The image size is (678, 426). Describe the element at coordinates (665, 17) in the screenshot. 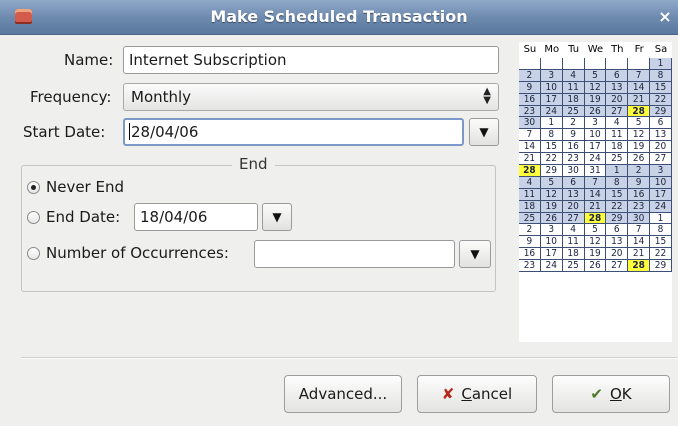

I see `close-icon: ×` at that location.